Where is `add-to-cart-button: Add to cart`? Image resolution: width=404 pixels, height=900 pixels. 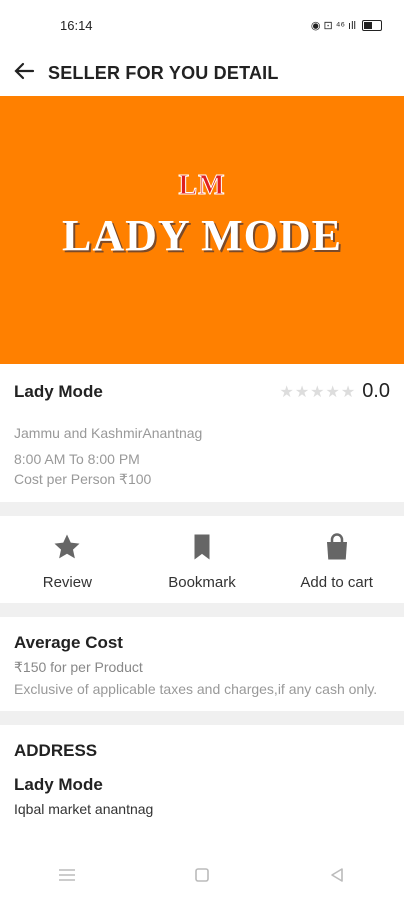 add-to-cart-button: Add to cart is located at coordinates (337, 561).